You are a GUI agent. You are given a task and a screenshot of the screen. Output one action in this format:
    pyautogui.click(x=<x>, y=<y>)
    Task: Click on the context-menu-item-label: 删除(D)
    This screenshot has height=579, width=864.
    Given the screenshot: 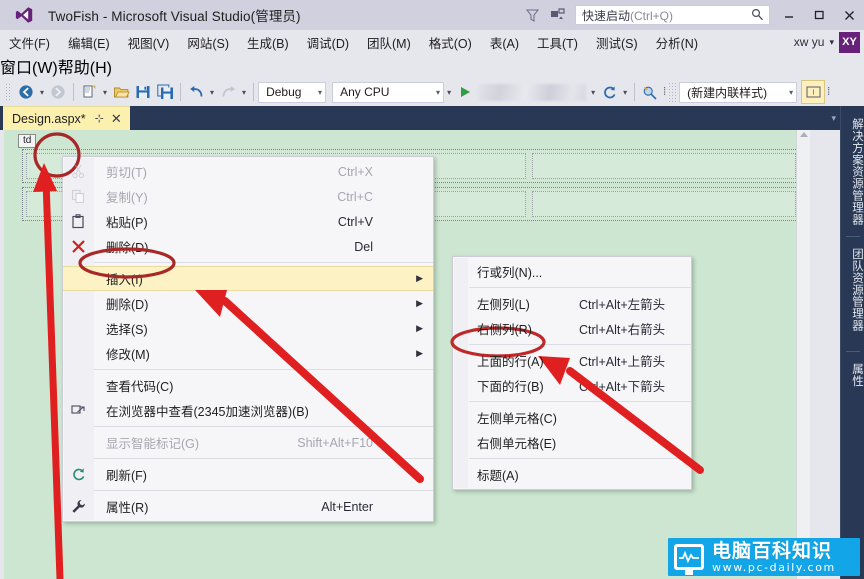 What is the action you would take?
    pyautogui.click(x=127, y=305)
    